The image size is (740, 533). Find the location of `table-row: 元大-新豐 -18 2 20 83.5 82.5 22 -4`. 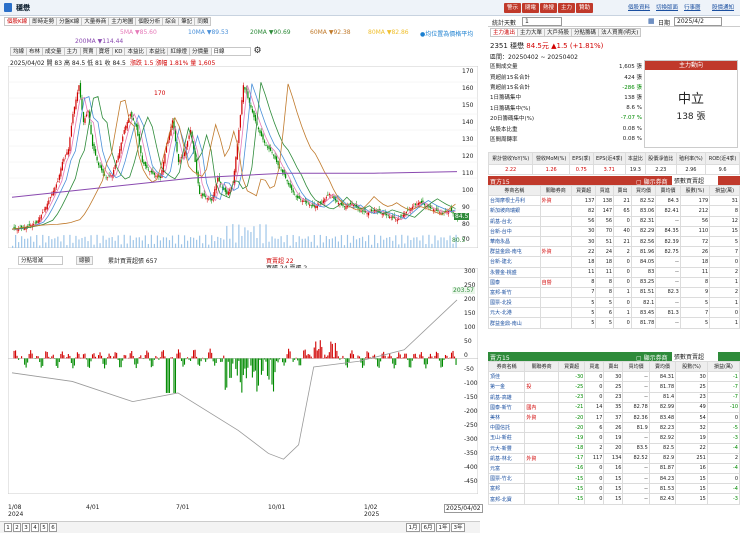

table-row: 元大-新豐 -18 2 20 83.5 82.5 22 -4 is located at coordinates (613, 448).